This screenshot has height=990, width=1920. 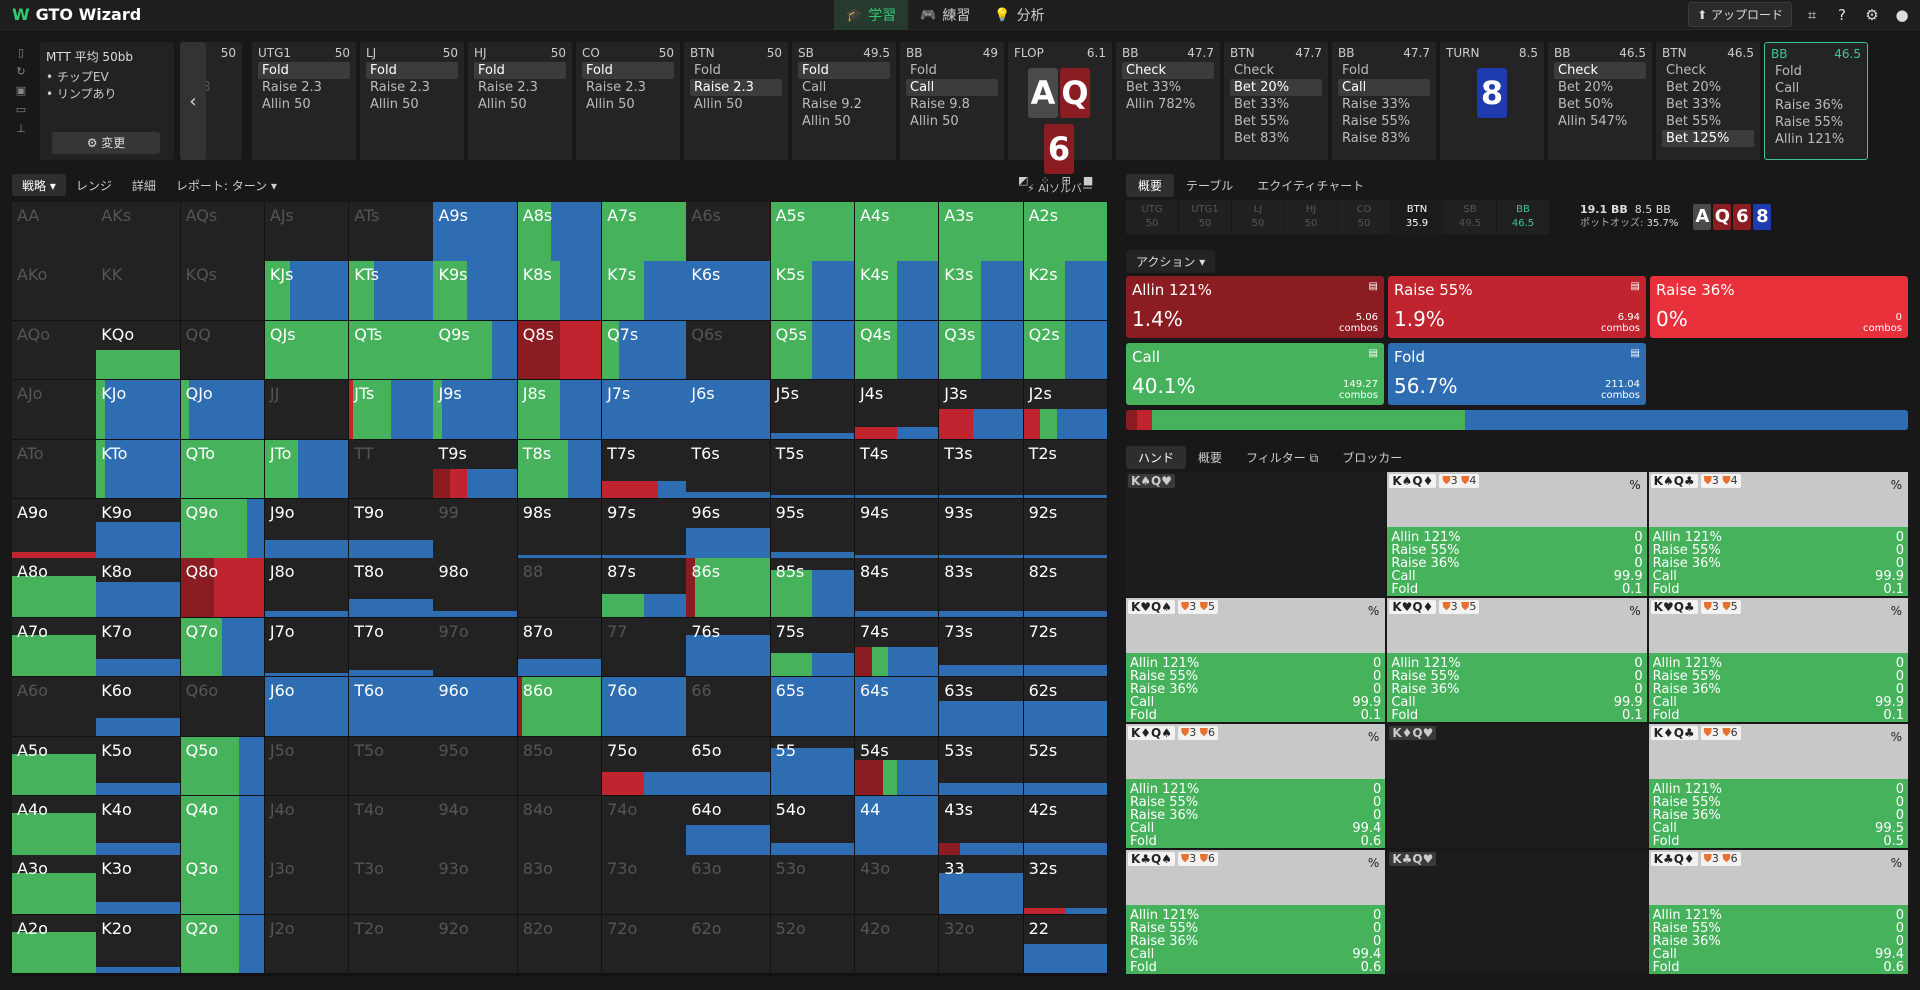 What do you see at coordinates (138, 884) in the screenshot?
I see `matrix-cell: K3o` at bounding box center [138, 884].